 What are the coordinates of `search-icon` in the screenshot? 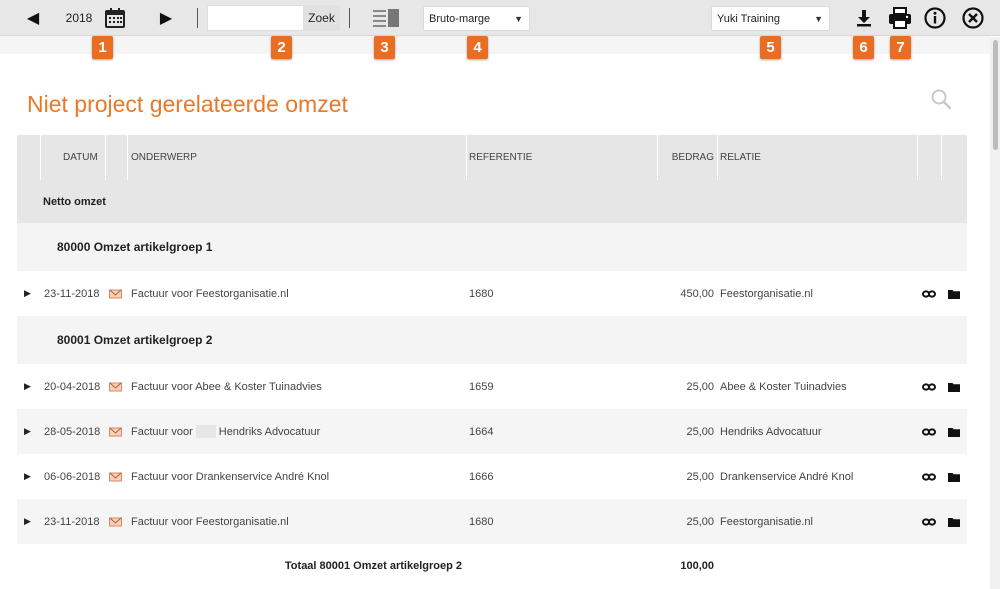 It's located at (941, 99).